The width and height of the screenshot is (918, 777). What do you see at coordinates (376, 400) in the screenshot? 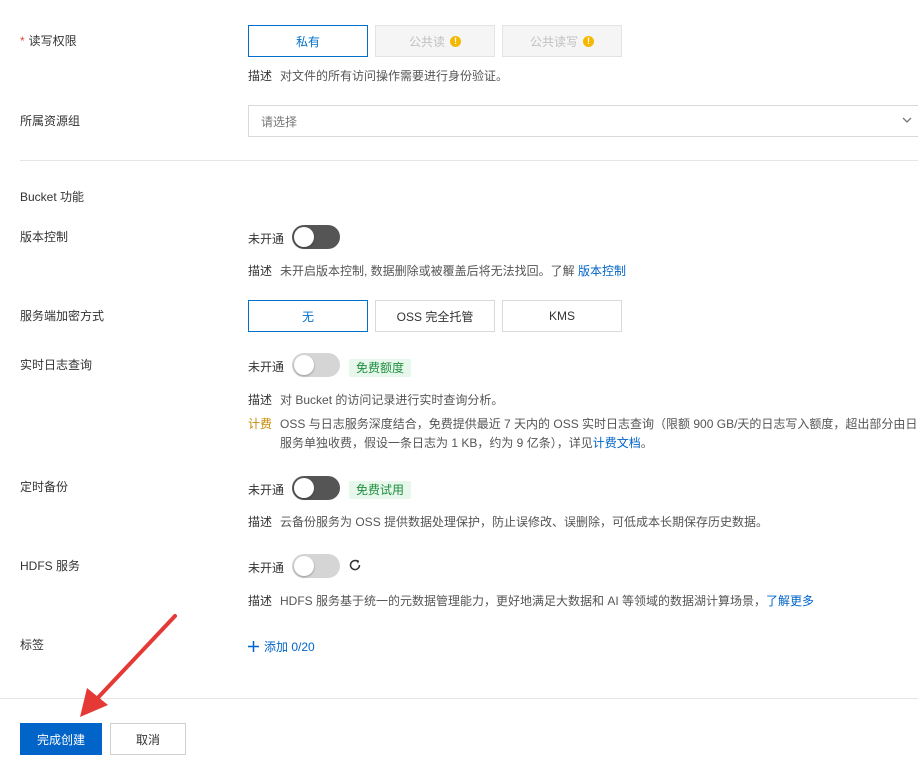
I see `realtime-log-desc: 描述对 Bucket 的访问记录进行实时查询分析。` at bounding box center [376, 400].